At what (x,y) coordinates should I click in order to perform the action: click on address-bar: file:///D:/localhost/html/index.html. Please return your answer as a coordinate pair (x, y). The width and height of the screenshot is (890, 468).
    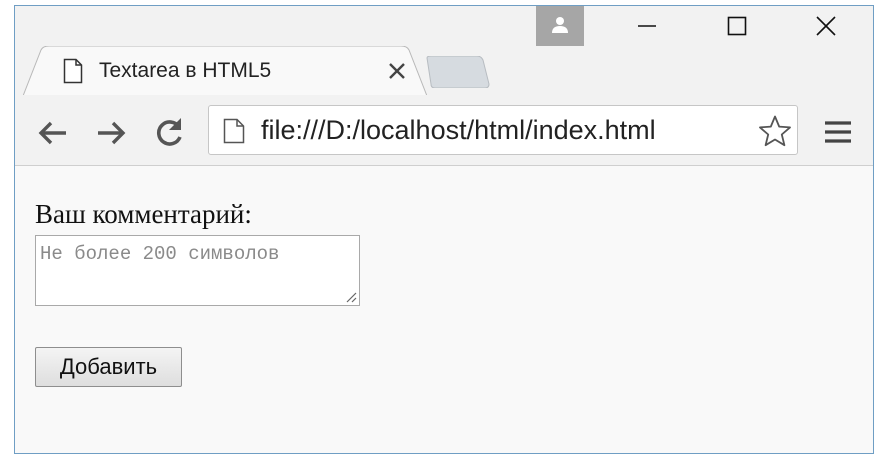
    Looking at the image, I should click on (503, 130).